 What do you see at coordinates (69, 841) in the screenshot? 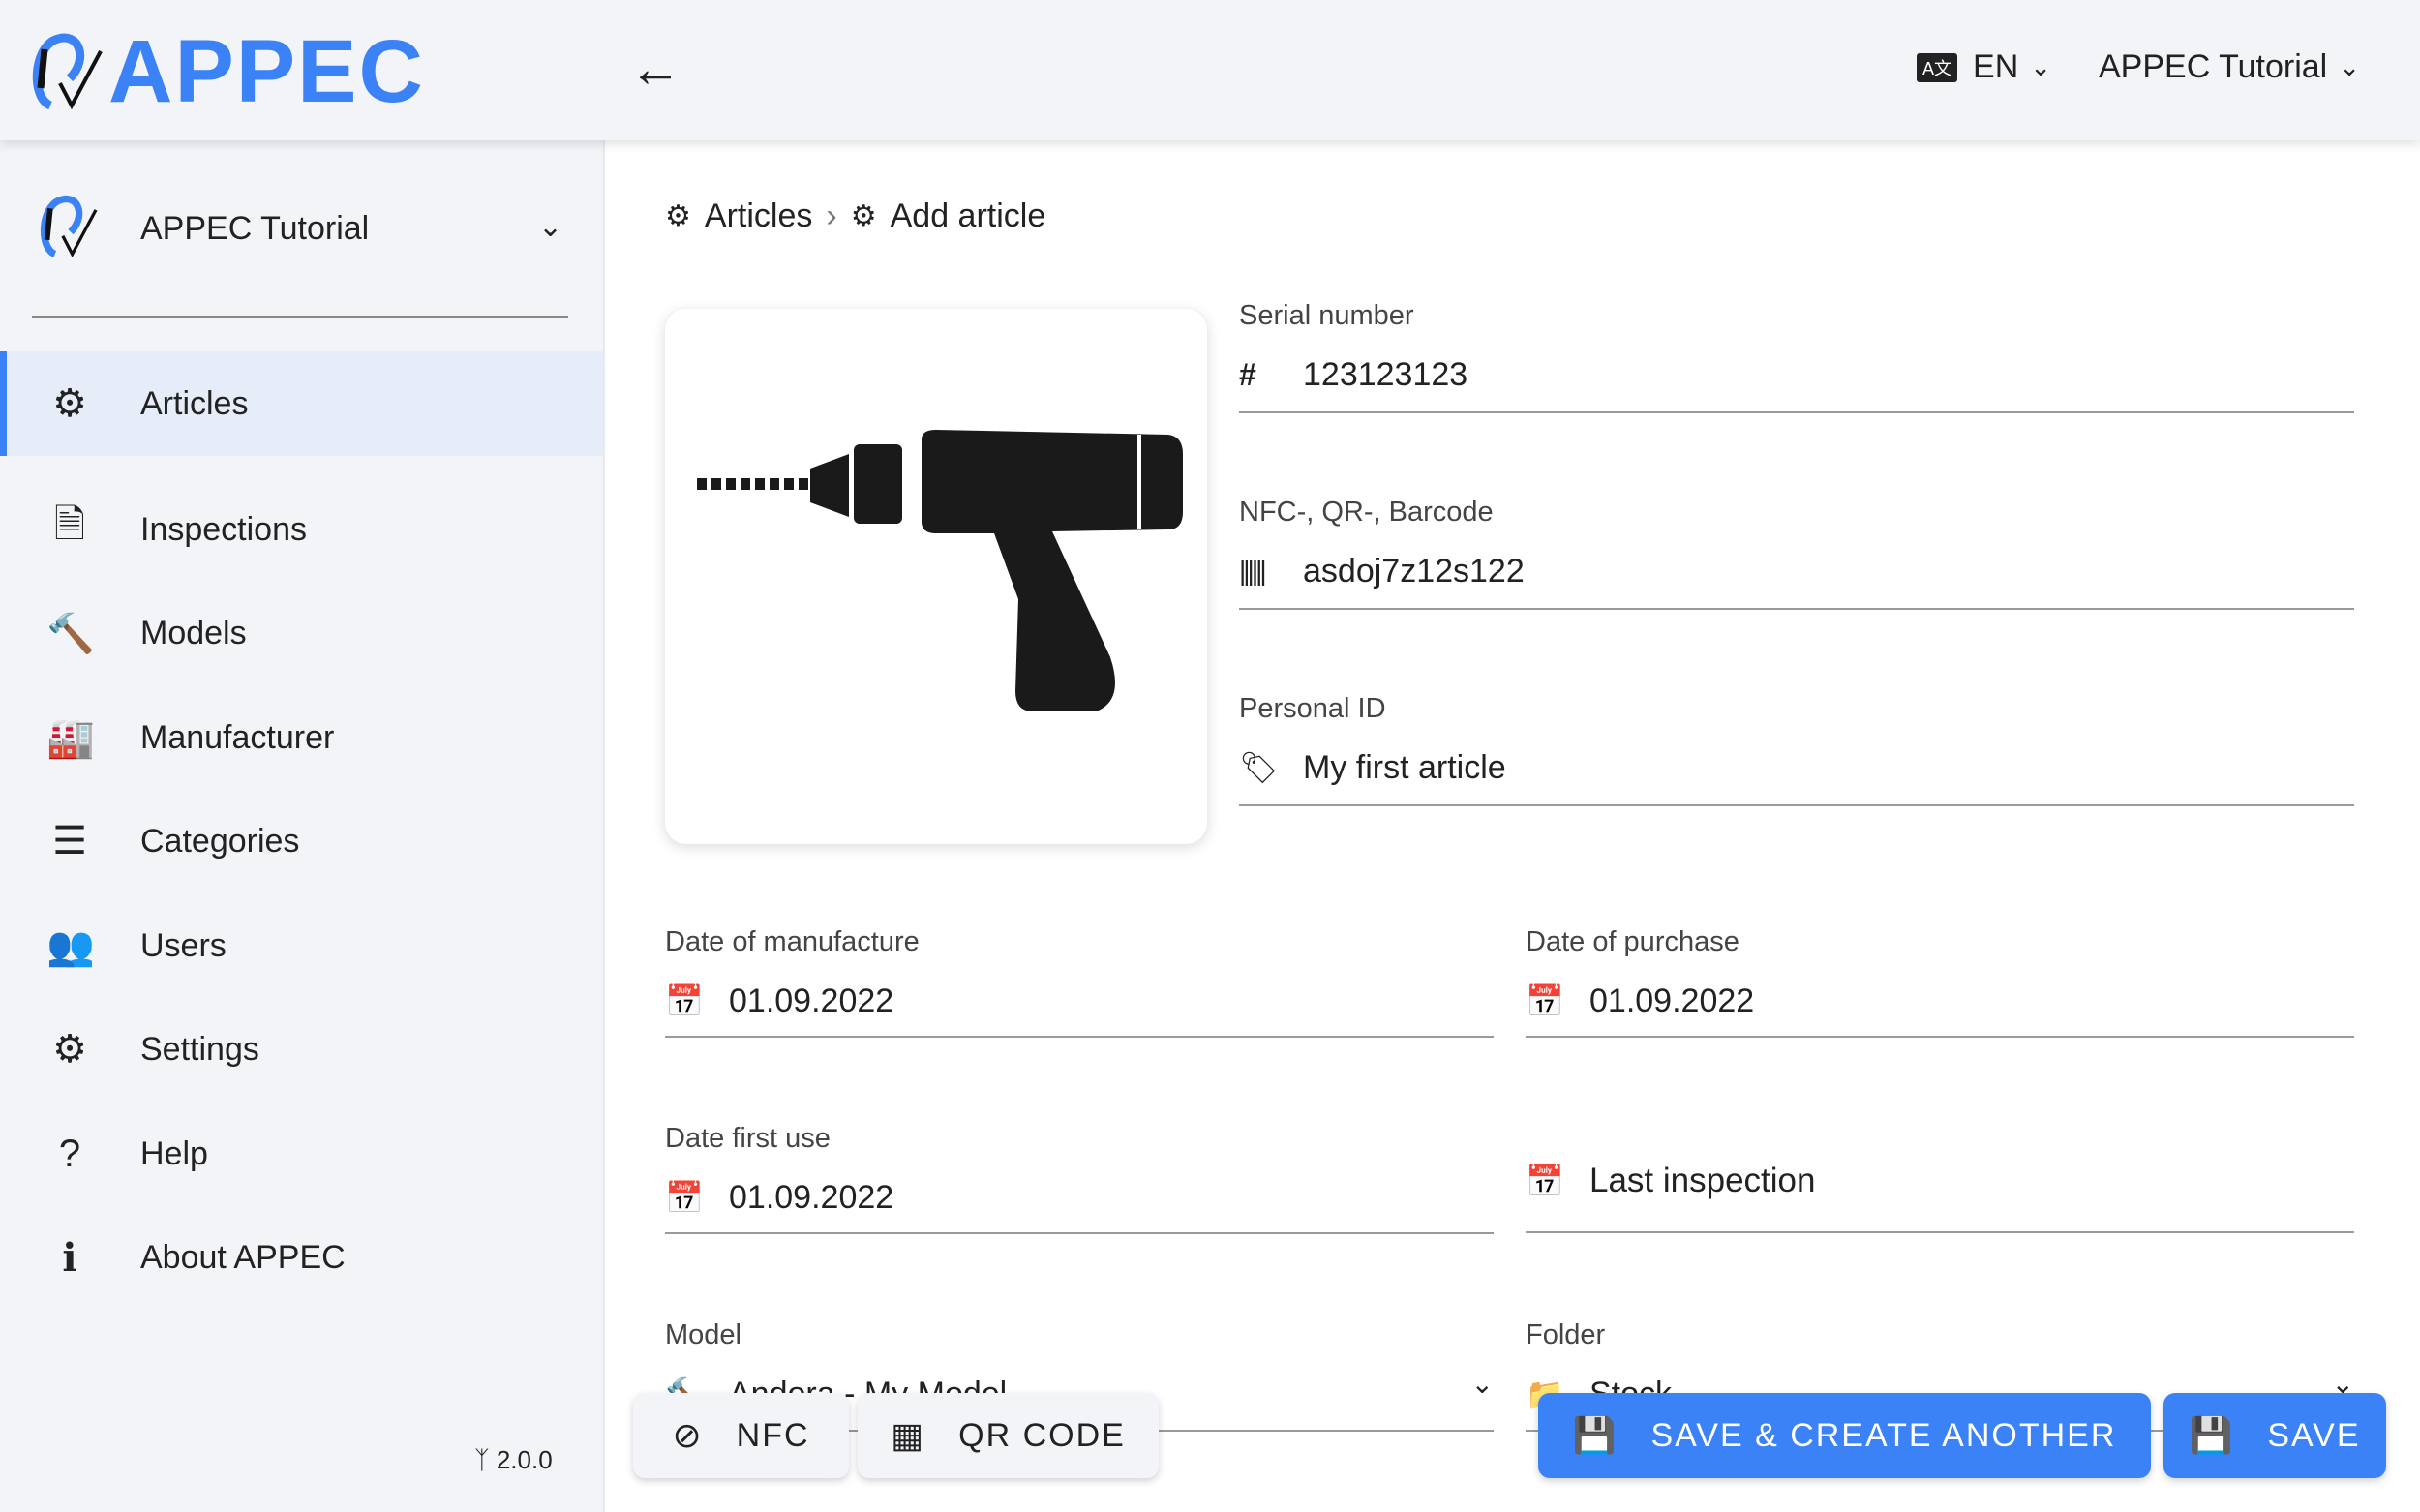
I see `list-icon: ☰` at bounding box center [69, 841].